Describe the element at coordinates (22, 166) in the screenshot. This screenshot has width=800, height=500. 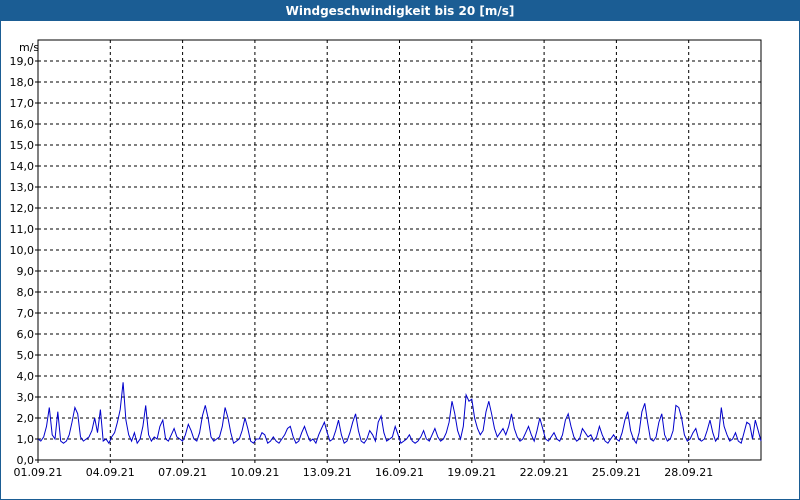
I see `y-tick-label: 14,0` at that location.